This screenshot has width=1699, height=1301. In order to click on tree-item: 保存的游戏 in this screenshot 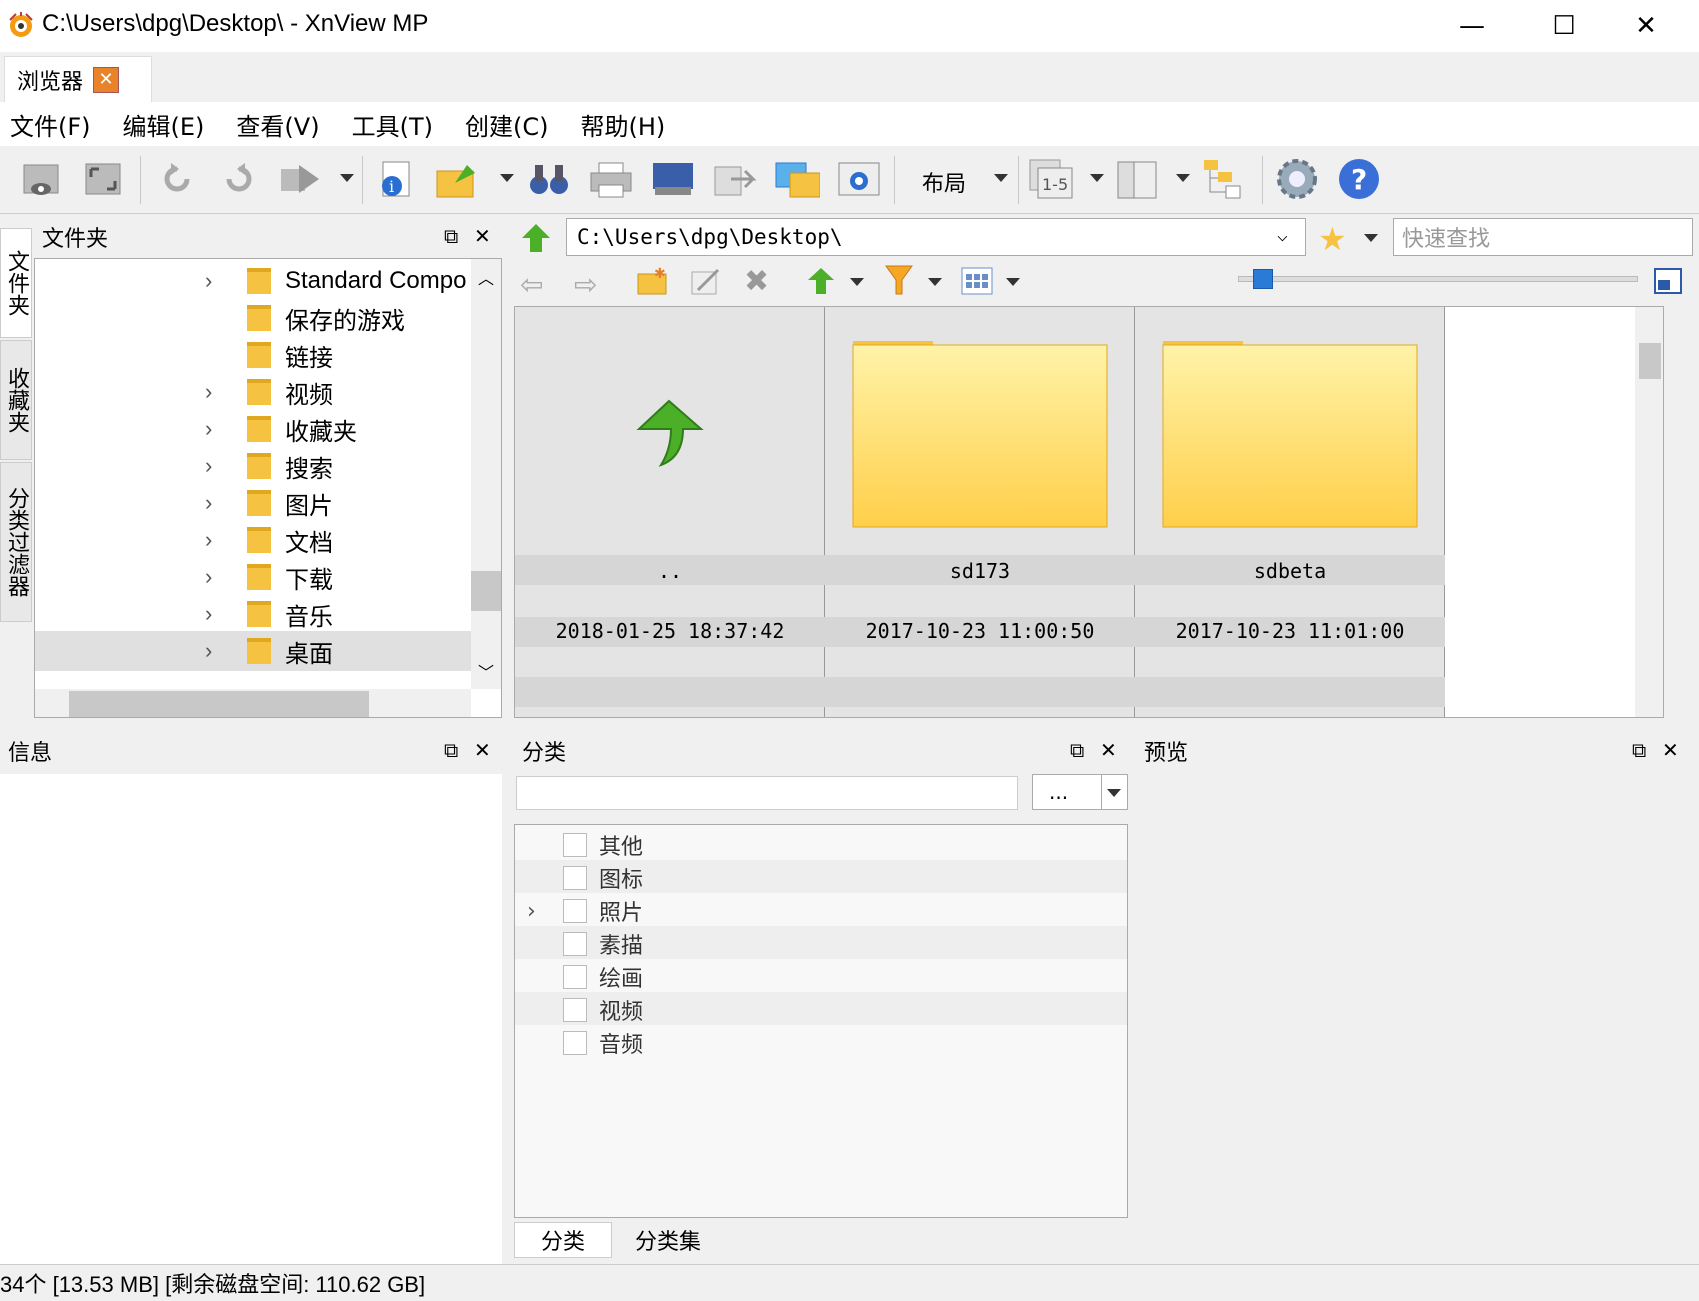, I will do `click(255, 318)`.